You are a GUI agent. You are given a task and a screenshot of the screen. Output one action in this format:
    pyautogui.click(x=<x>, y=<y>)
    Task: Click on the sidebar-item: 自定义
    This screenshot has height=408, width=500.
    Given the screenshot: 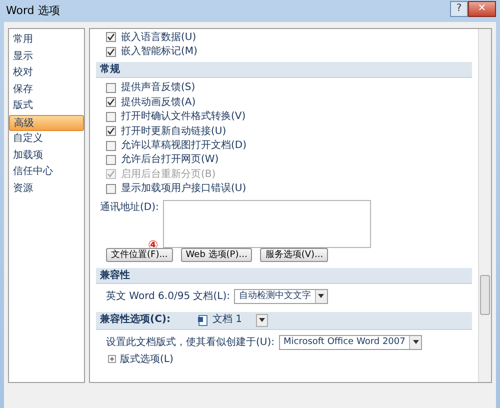 What is the action you would take?
    pyautogui.click(x=46, y=139)
    